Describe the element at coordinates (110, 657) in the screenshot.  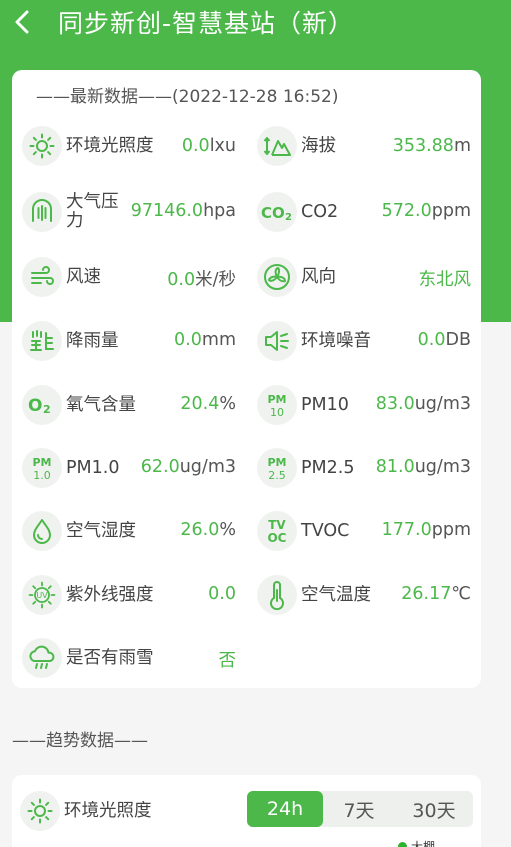
I see `metric-label: 是否有雨雪` at that location.